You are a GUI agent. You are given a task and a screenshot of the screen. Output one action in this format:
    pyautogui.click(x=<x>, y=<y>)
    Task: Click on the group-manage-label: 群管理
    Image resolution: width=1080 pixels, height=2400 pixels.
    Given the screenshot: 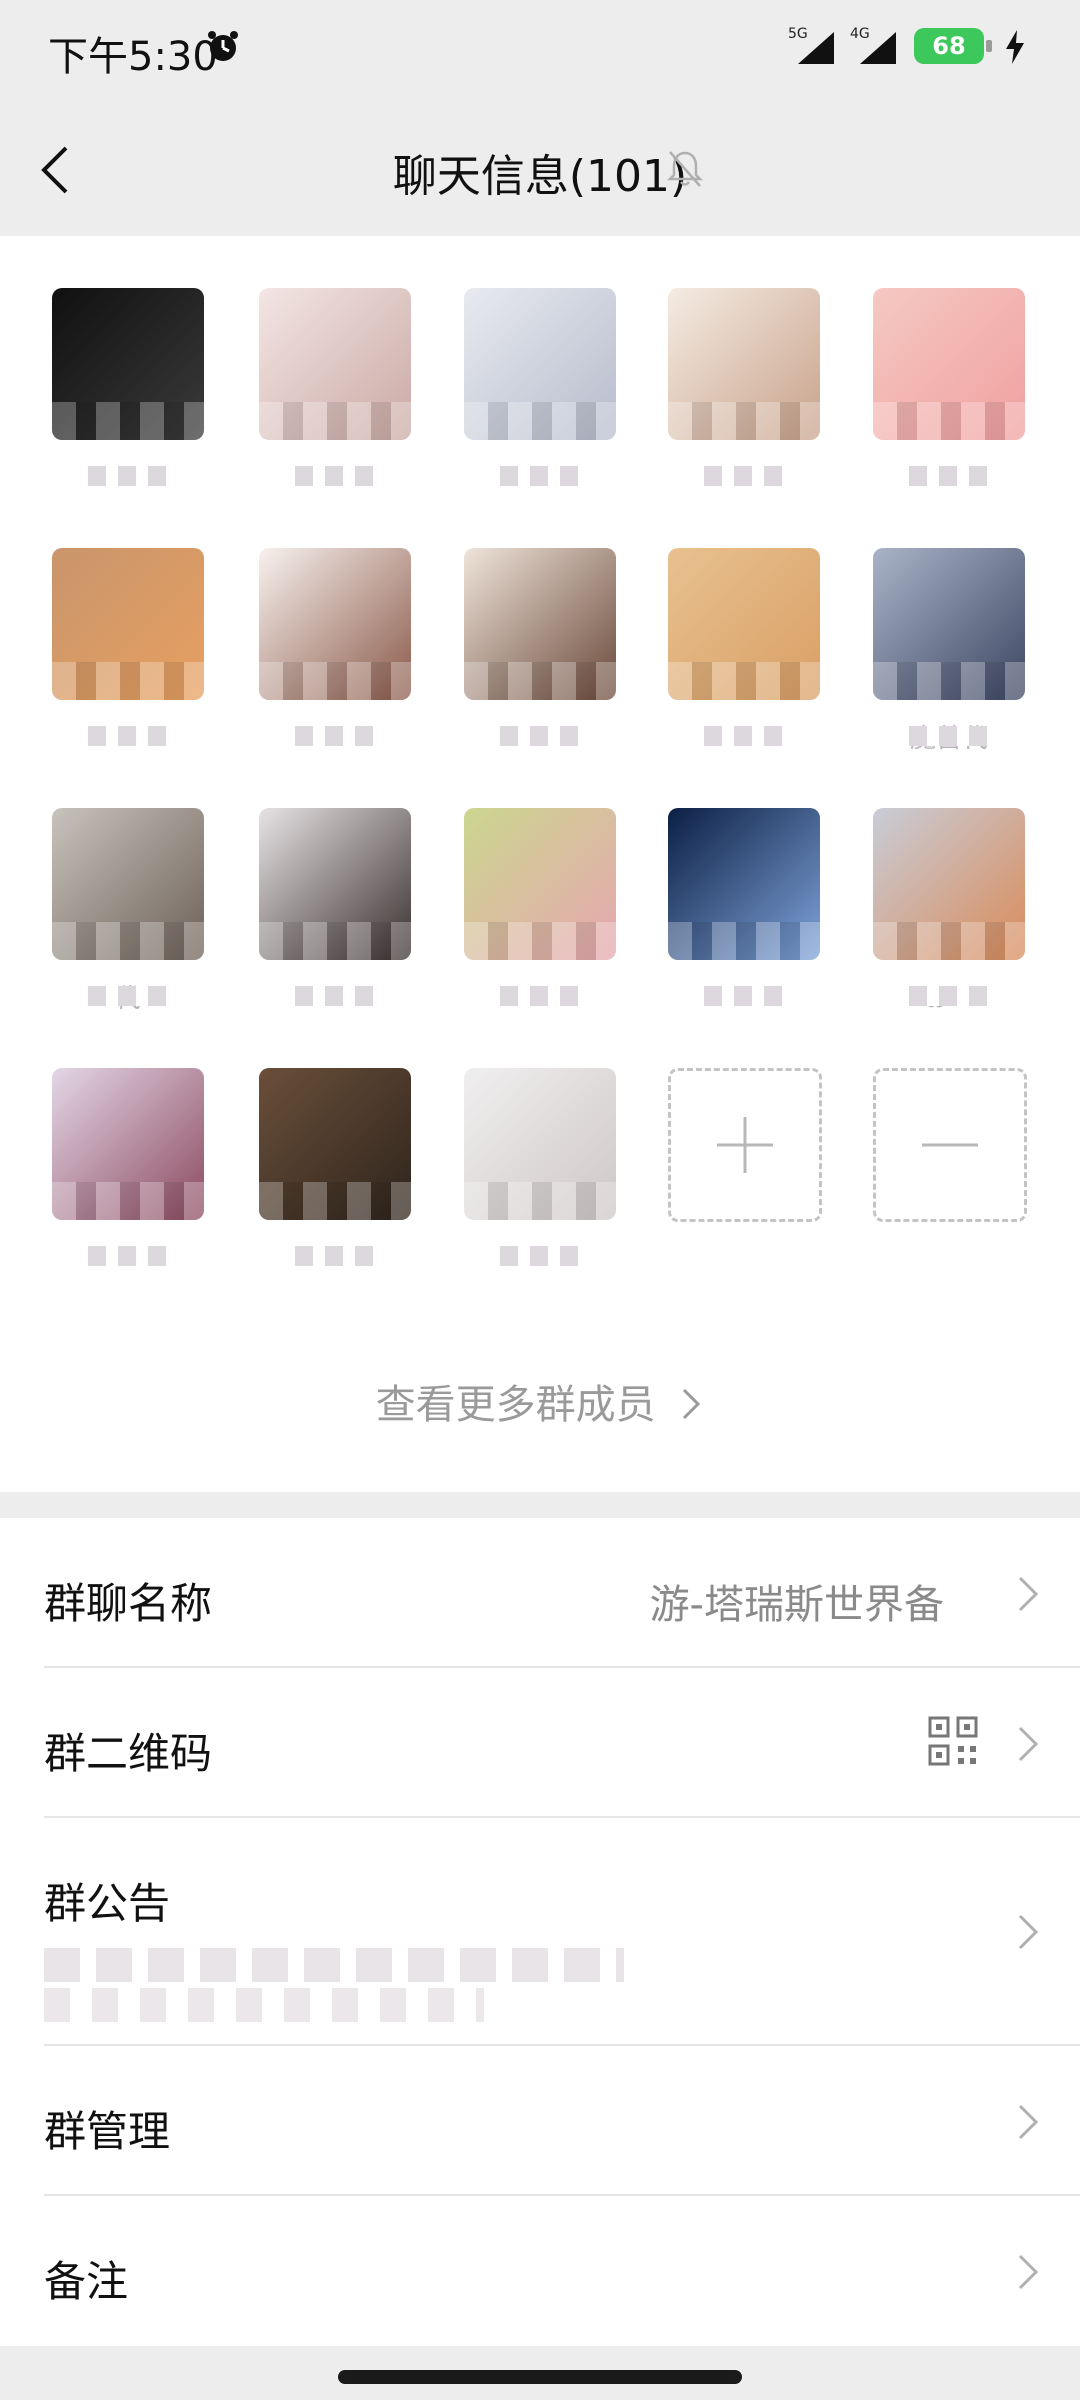 What is the action you would take?
    pyautogui.click(x=107, y=2131)
    